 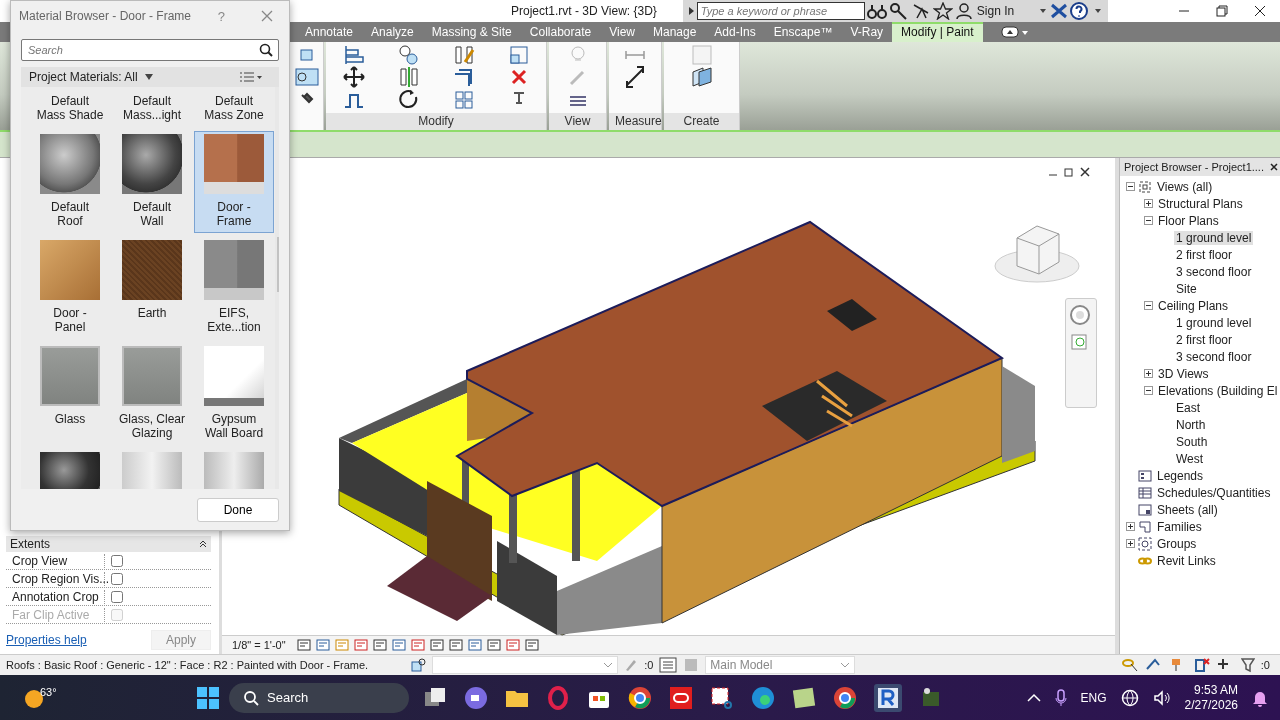 What do you see at coordinates (353, 77) in the screenshot?
I see `move-icon` at bounding box center [353, 77].